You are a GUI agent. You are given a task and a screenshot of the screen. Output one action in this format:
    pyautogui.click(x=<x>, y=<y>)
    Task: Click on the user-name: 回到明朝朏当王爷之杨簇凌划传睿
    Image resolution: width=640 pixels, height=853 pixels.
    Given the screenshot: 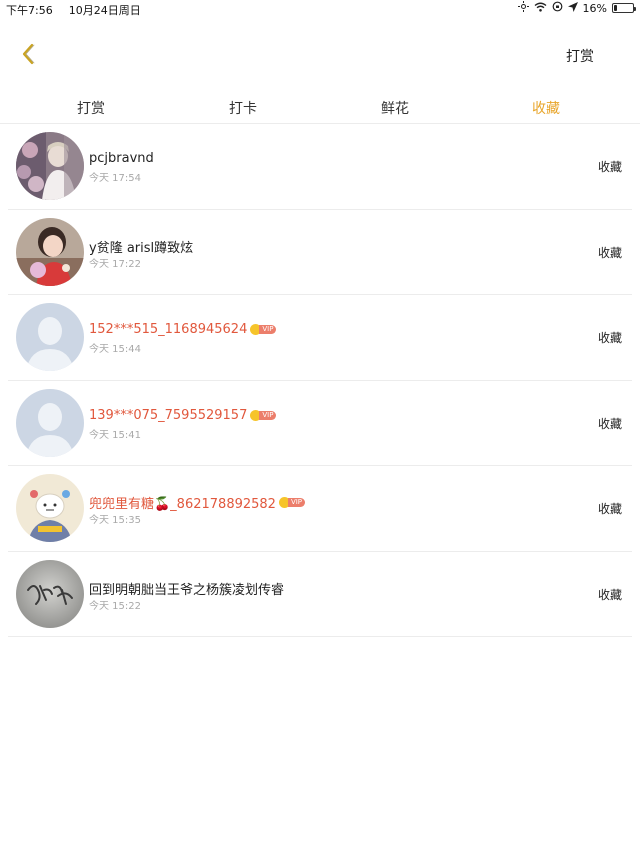 What is the action you would take?
    pyautogui.click(x=187, y=590)
    